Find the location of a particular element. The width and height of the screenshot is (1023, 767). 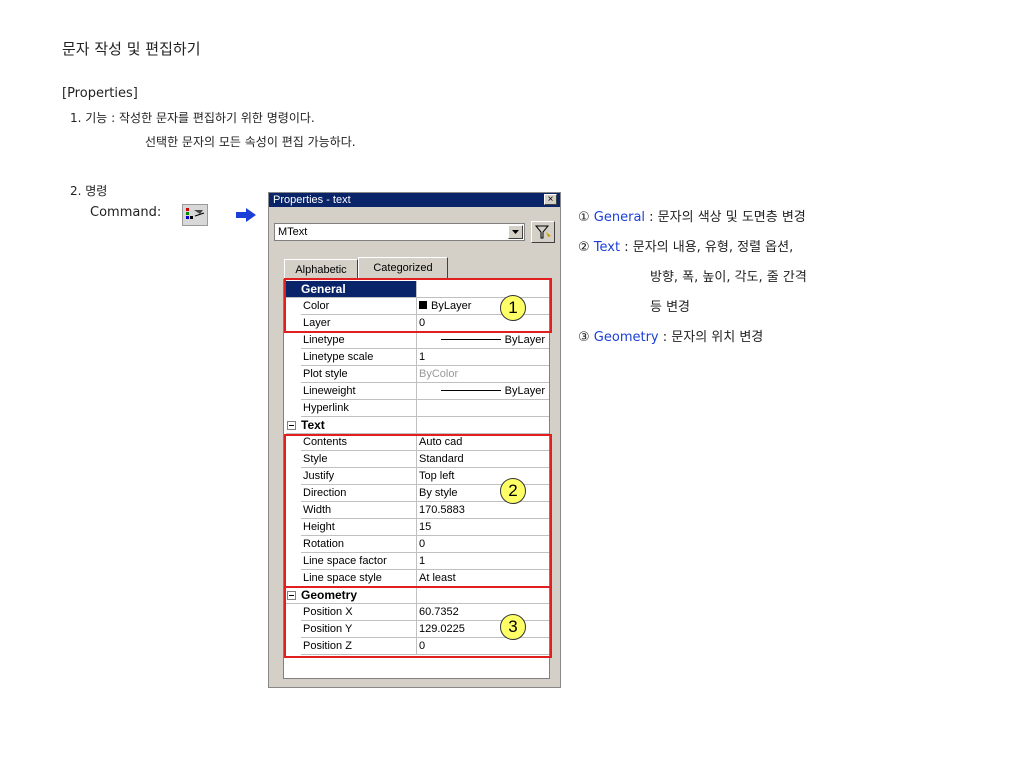

window-titlebar: Properties - text × is located at coordinates (414, 200).